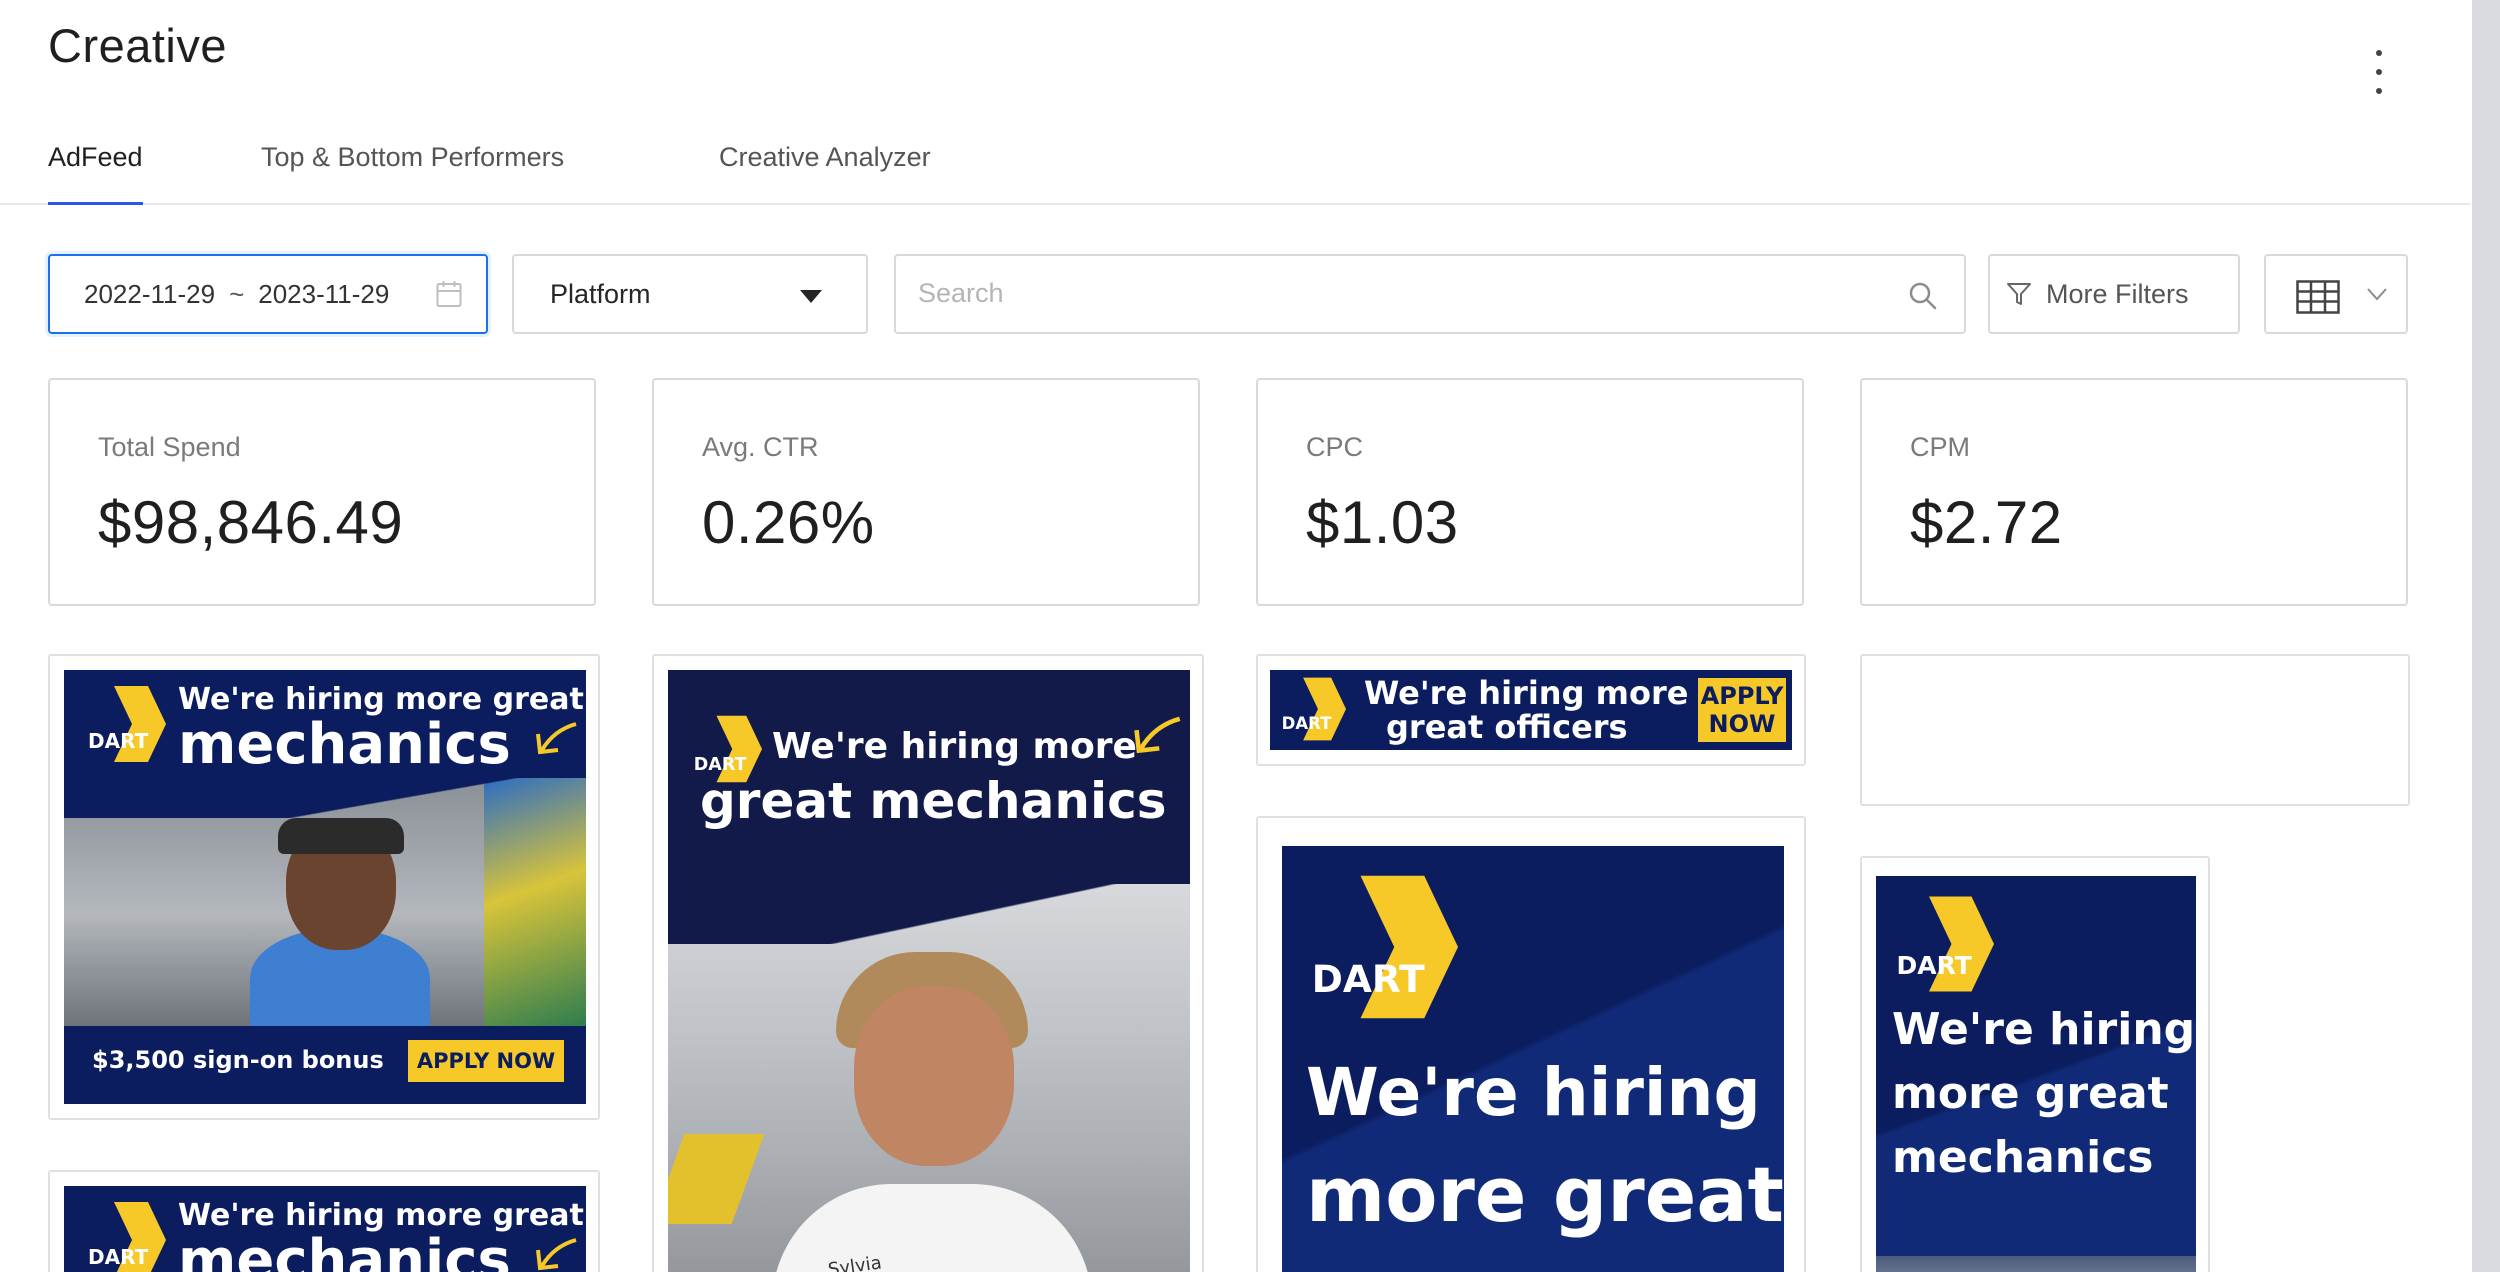  Describe the element at coordinates (1986, 522) in the screenshot. I see `stat-value: $2.72` at that location.